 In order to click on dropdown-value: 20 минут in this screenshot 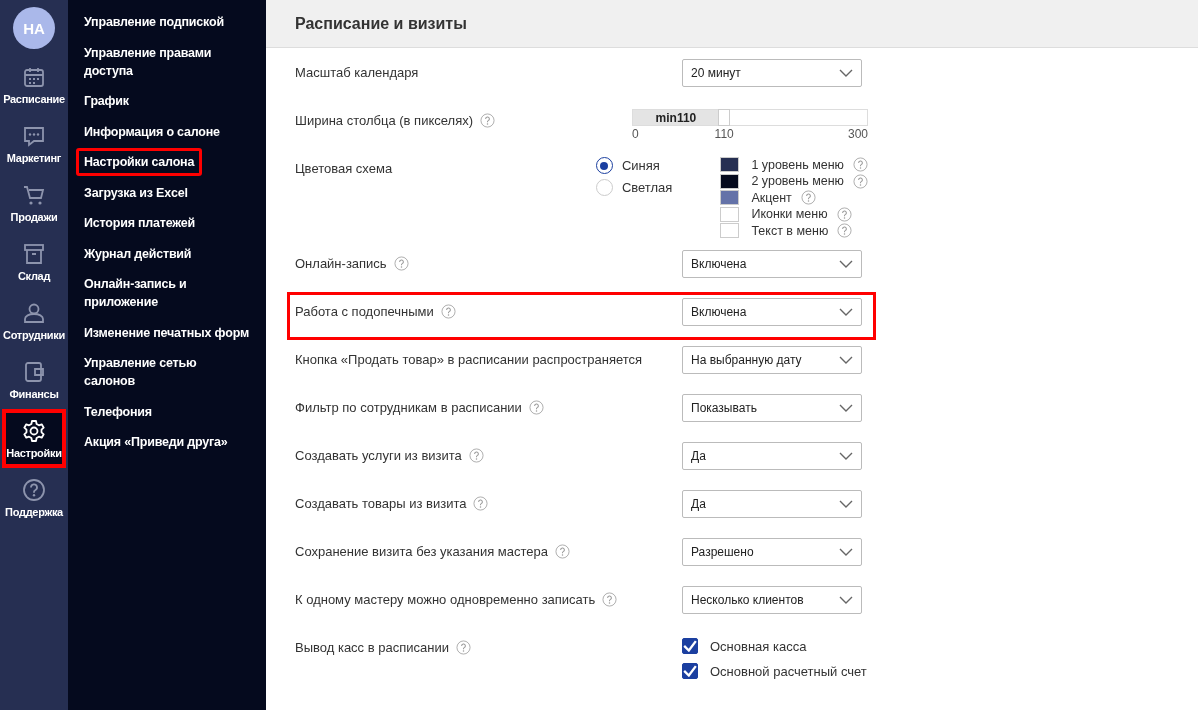, I will do `click(716, 73)`.